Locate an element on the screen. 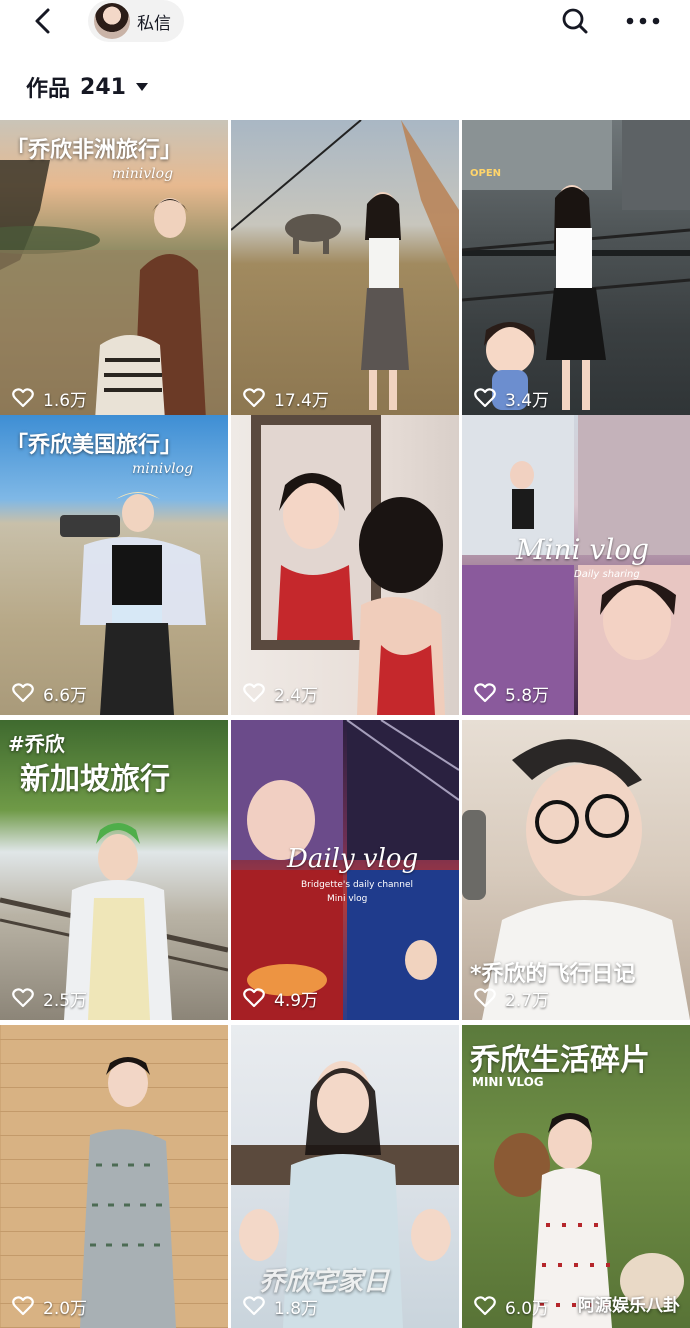 The height and width of the screenshot is (1328, 690). like-count: 4.9万 is located at coordinates (281, 998).